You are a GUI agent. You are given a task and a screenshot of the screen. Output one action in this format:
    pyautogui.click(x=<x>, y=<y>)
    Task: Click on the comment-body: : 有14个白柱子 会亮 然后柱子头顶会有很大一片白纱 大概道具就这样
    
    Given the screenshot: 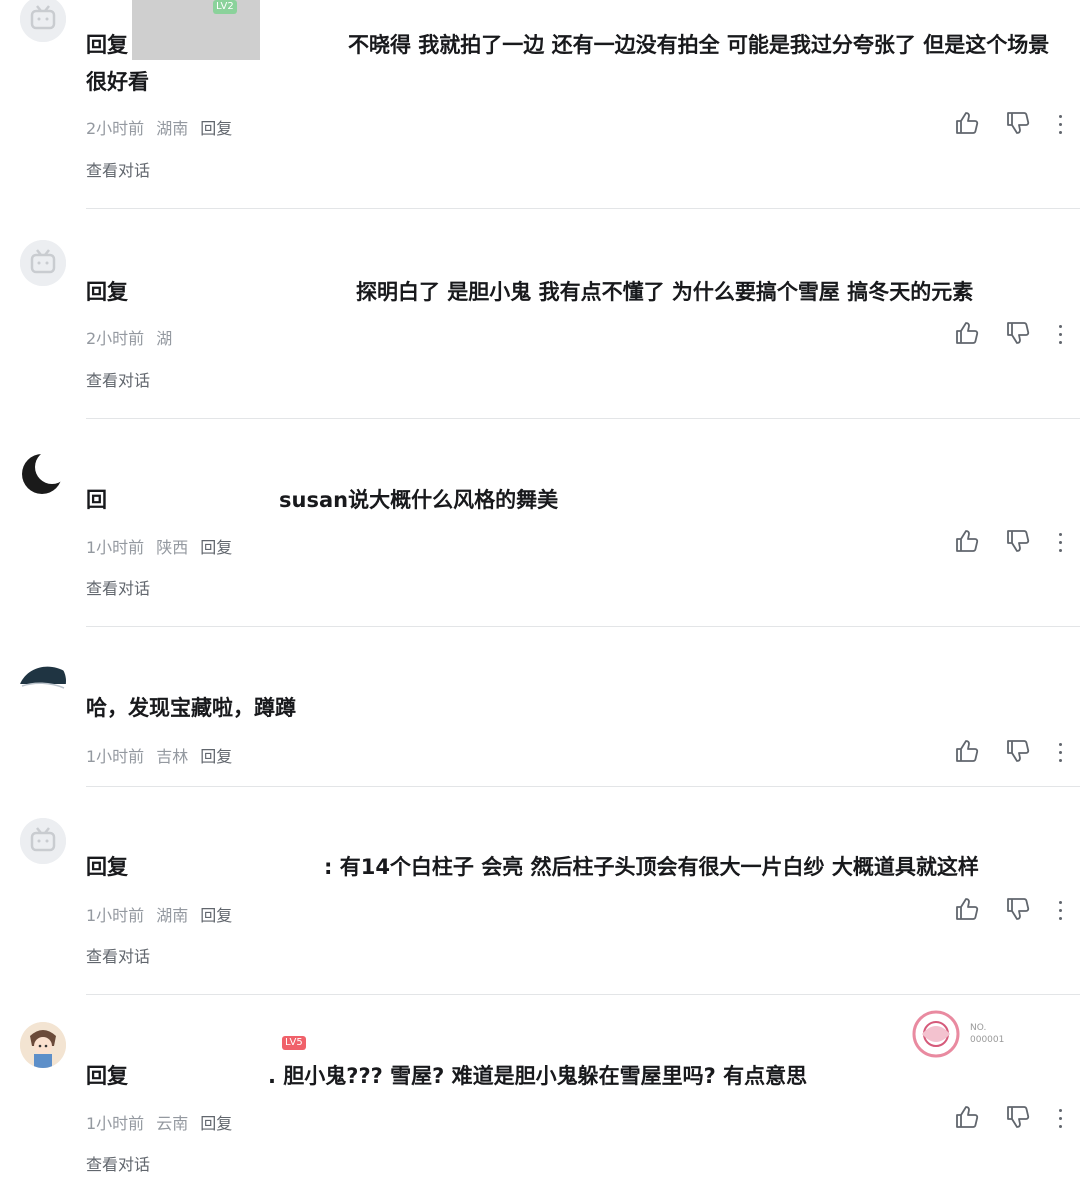 What is the action you would take?
    pyautogui.click(x=651, y=867)
    